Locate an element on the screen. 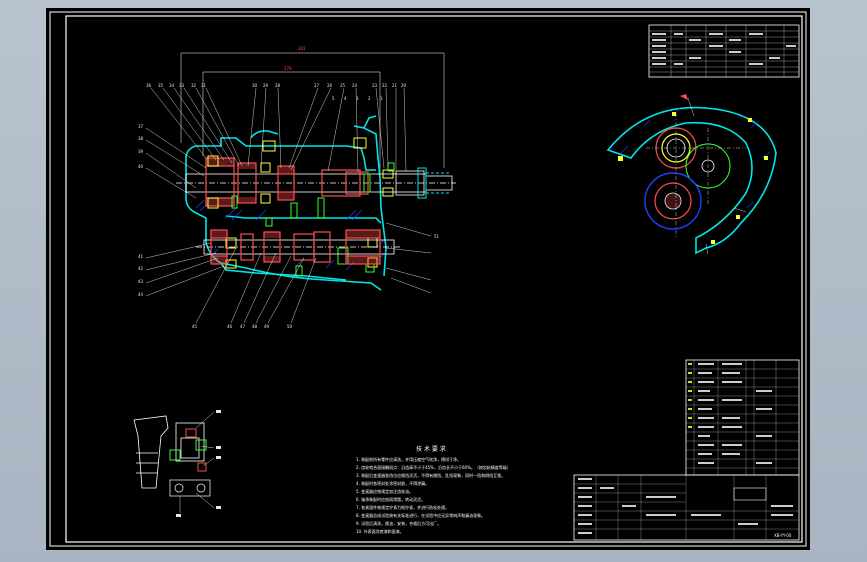 This screenshot has width=867, height=562. note-line: 4. 装配时各密封处涂密封胶，不得渗漏。 is located at coordinates (392, 483).